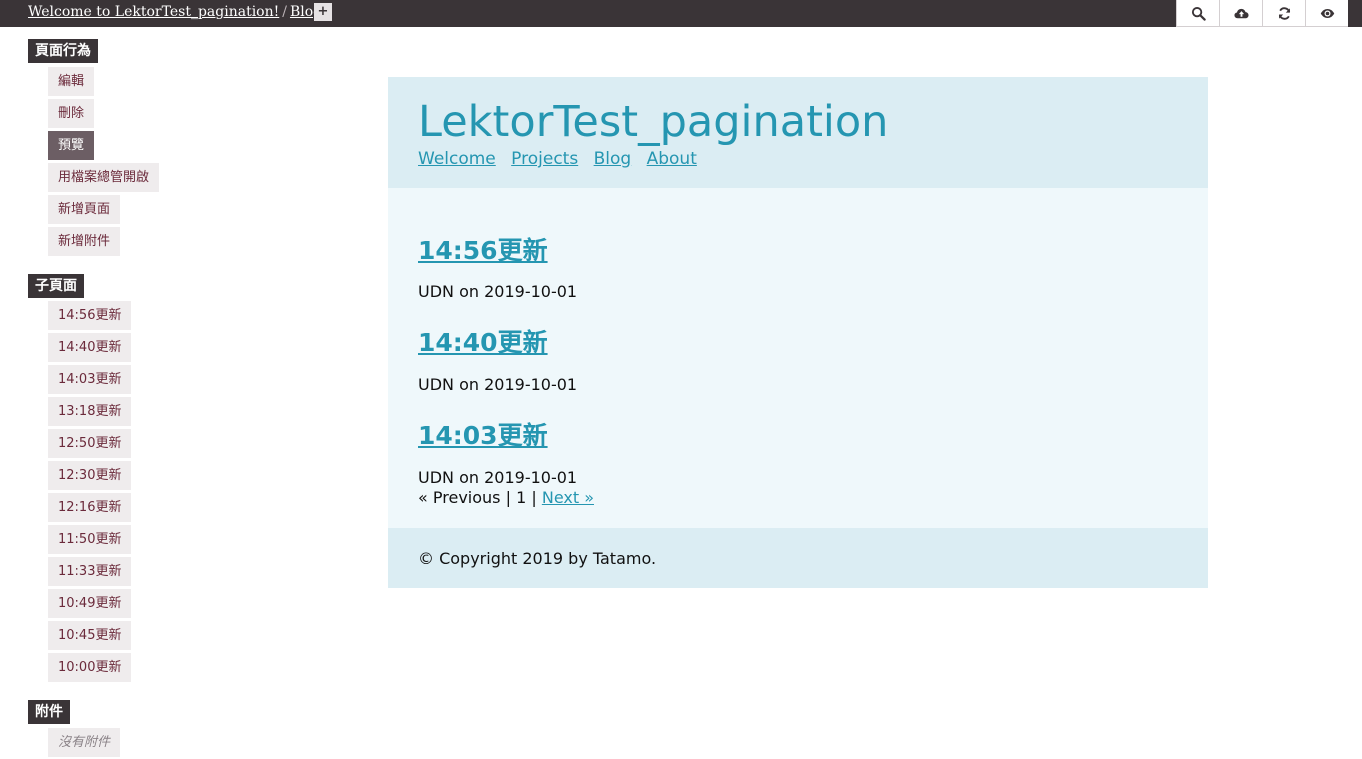  Describe the element at coordinates (90, 539) in the screenshot. I see `child-page-link: 11:50更新` at that location.